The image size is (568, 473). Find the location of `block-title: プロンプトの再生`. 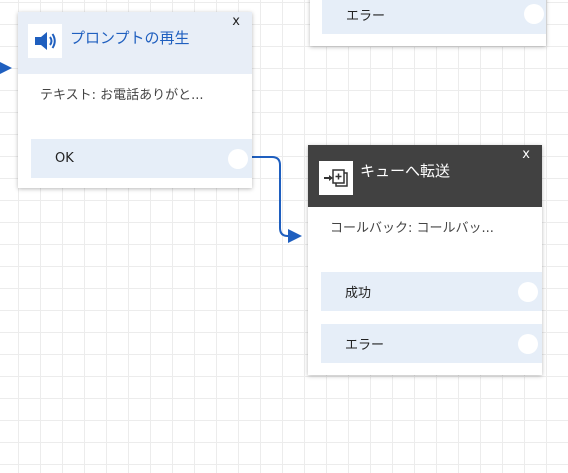

block-title: プロンプトの再生 is located at coordinates (130, 38).